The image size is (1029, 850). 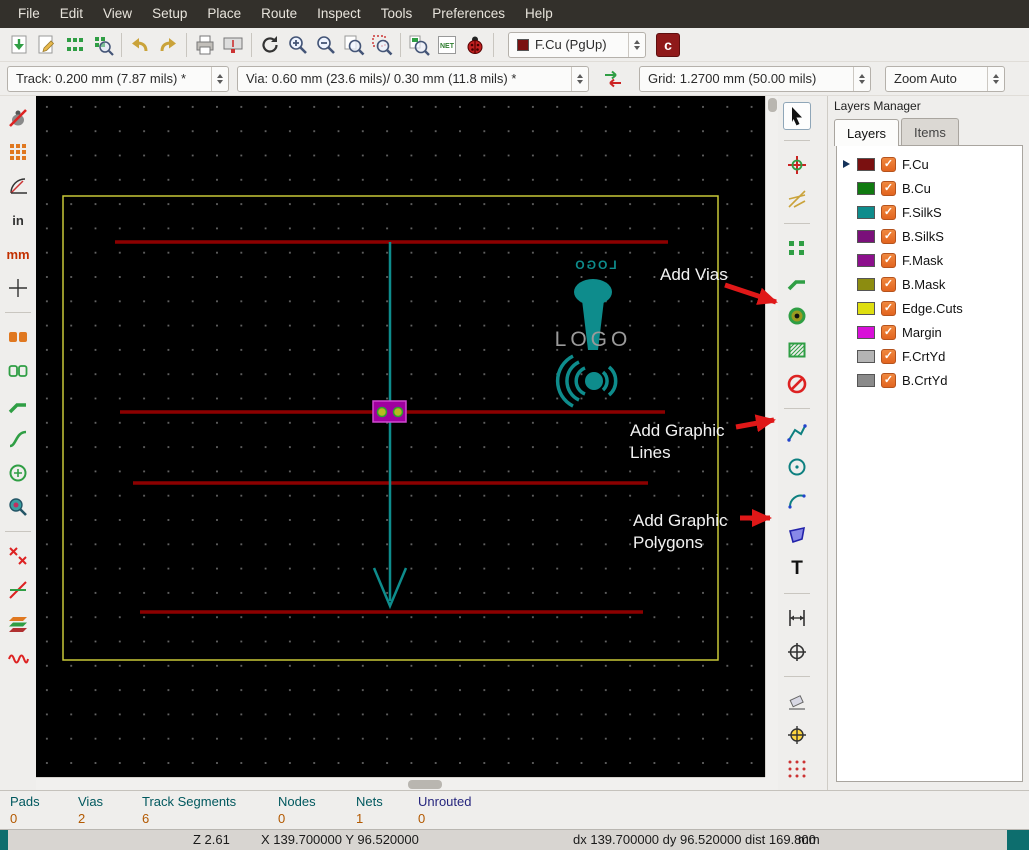 I want to click on zoom-in-icon, so click(x=298, y=45).